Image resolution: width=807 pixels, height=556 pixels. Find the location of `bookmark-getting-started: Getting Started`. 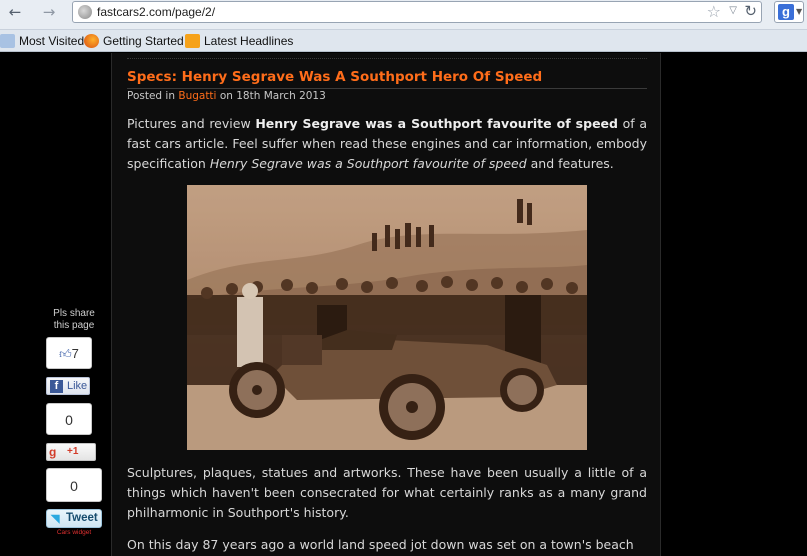

bookmark-getting-started: Getting Started is located at coordinates (134, 41).